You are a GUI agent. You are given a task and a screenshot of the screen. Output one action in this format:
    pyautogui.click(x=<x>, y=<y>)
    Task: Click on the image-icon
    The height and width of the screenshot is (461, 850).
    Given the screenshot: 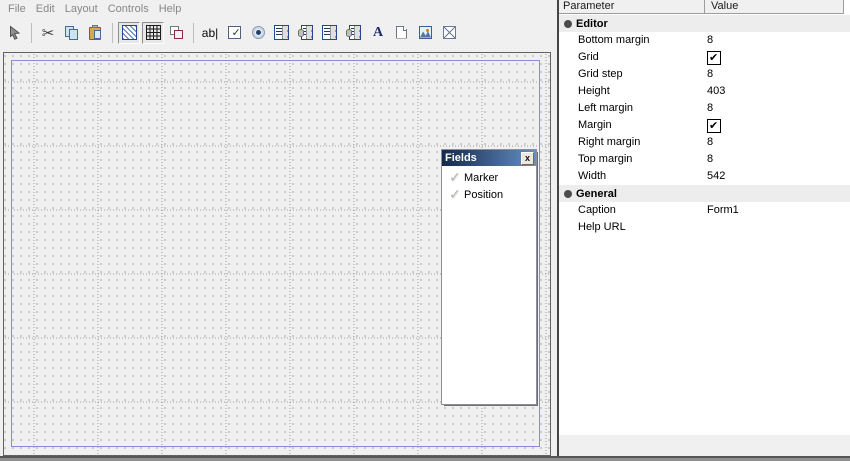 What is the action you would take?
    pyautogui.click(x=426, y=33)
    